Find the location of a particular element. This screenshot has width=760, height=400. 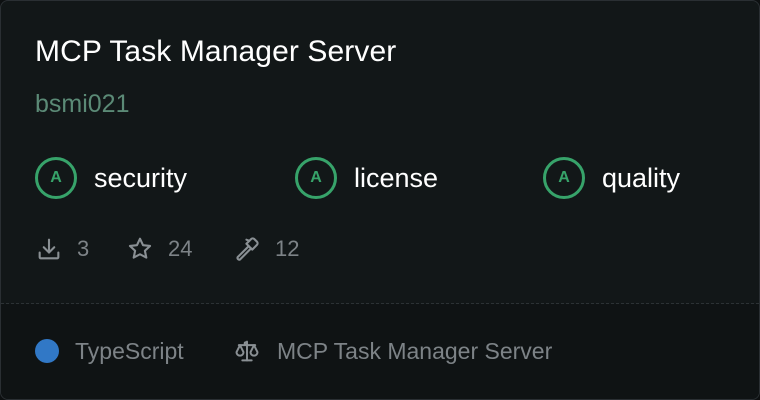

language-info: TypeScript is located at coordinates (109, 351).